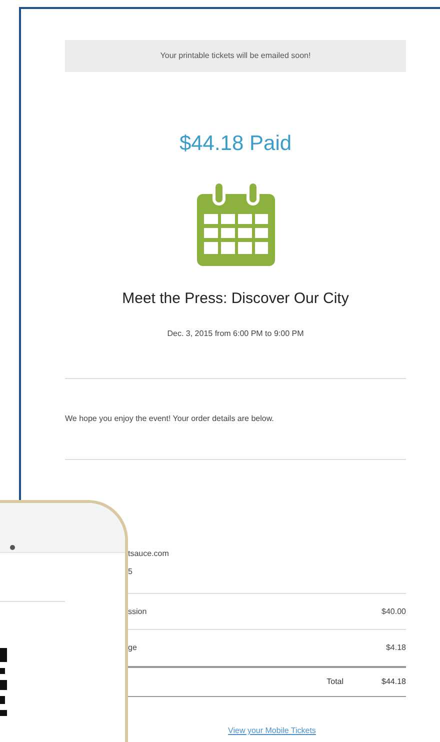 This screenshot has height=742, width=440. I want to click on item-amount: $40.00, so click(394, 612).